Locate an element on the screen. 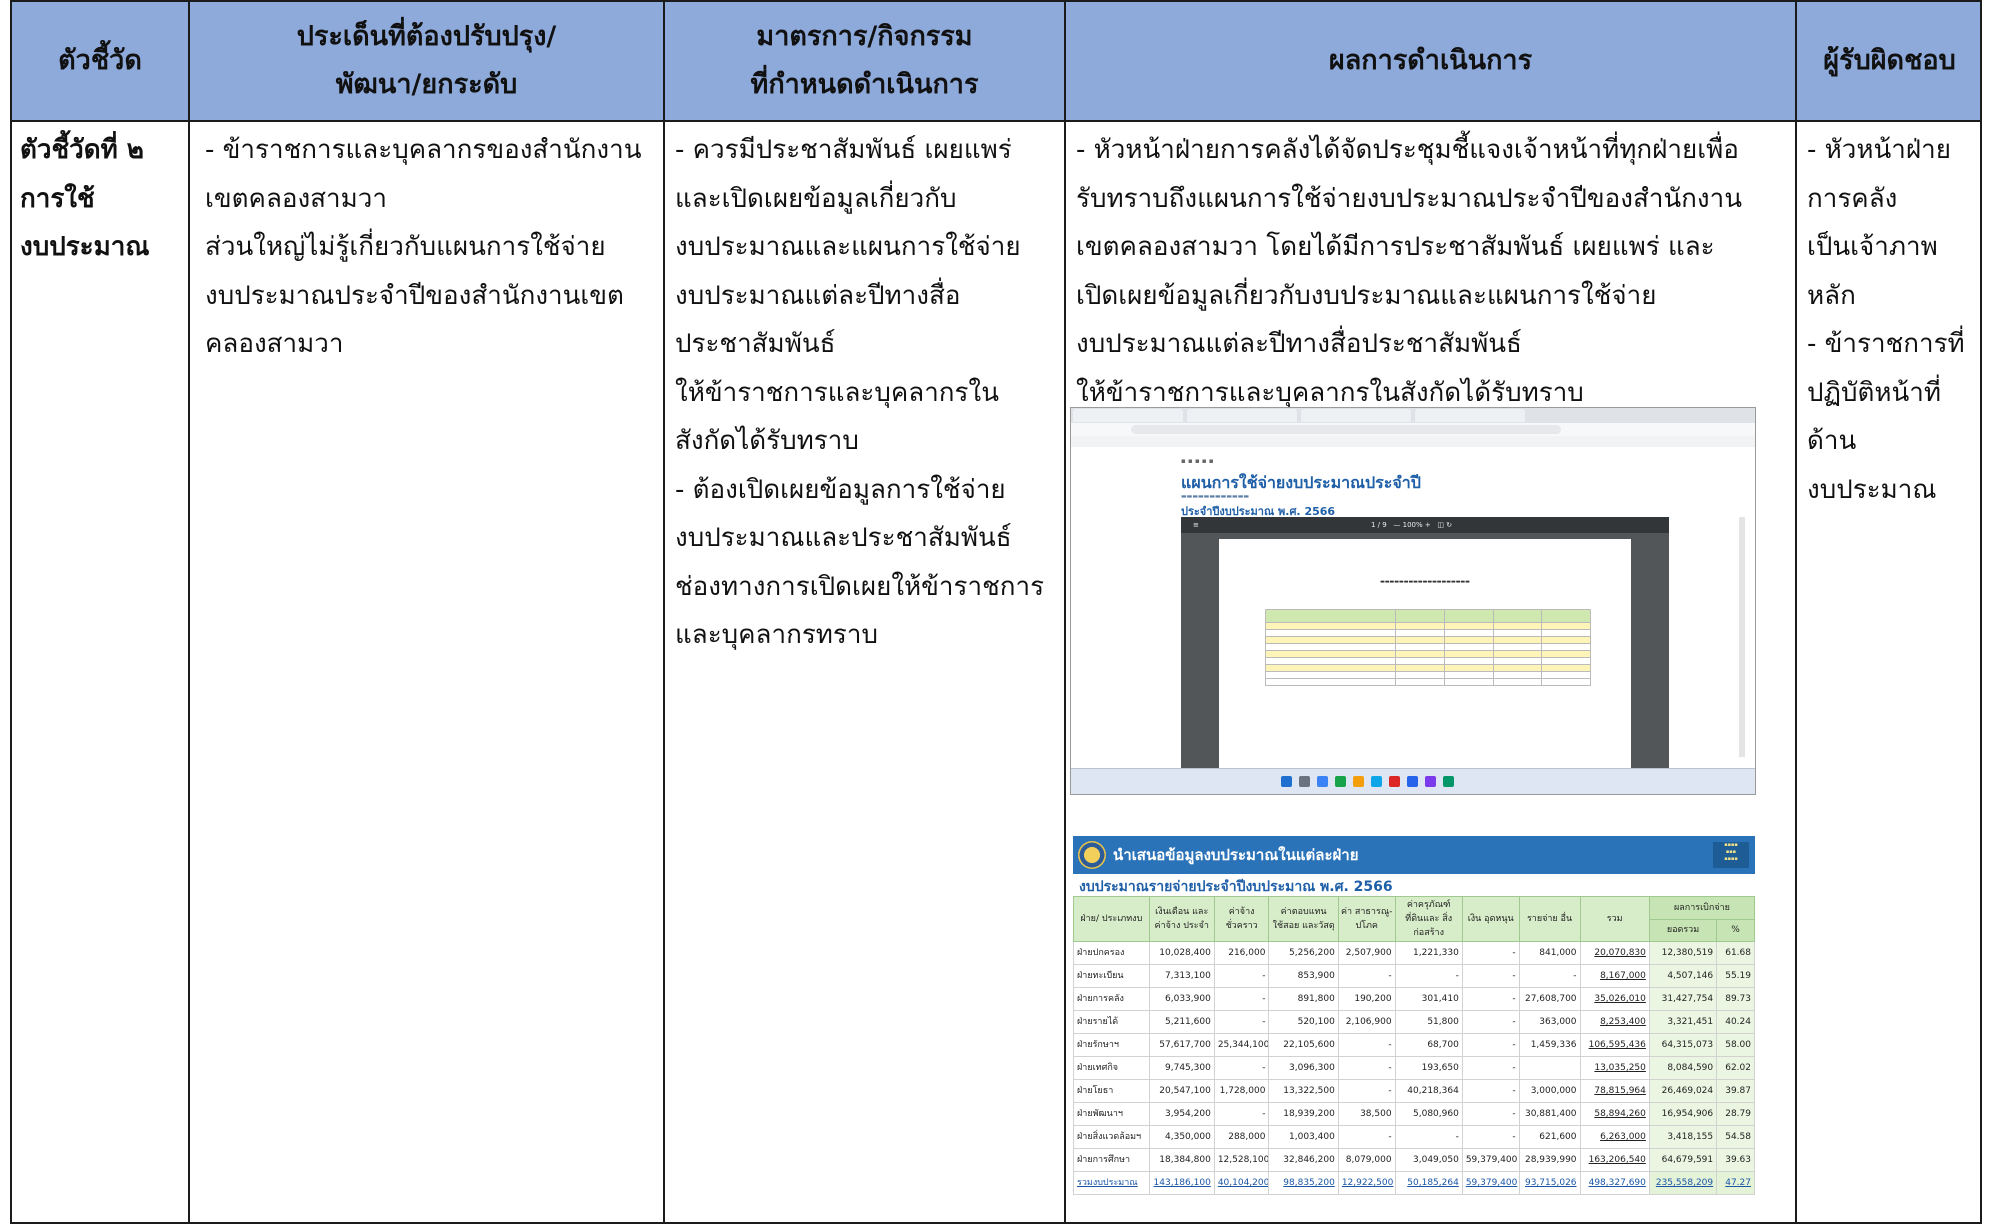  table-cell: 39.63 is located at coordinates (1735, 1160).